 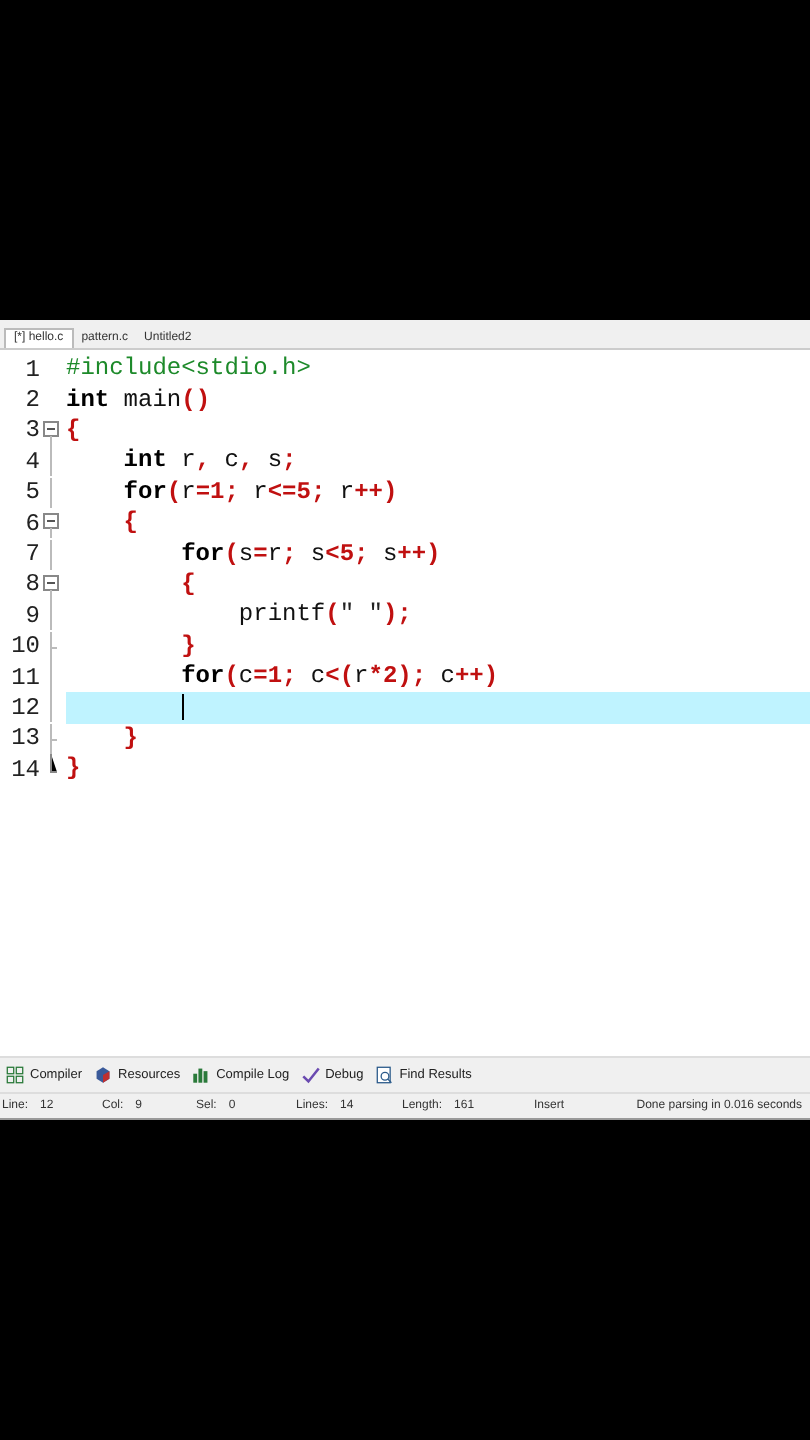 I want to click on text-cursor, so click(x=182, y=707).